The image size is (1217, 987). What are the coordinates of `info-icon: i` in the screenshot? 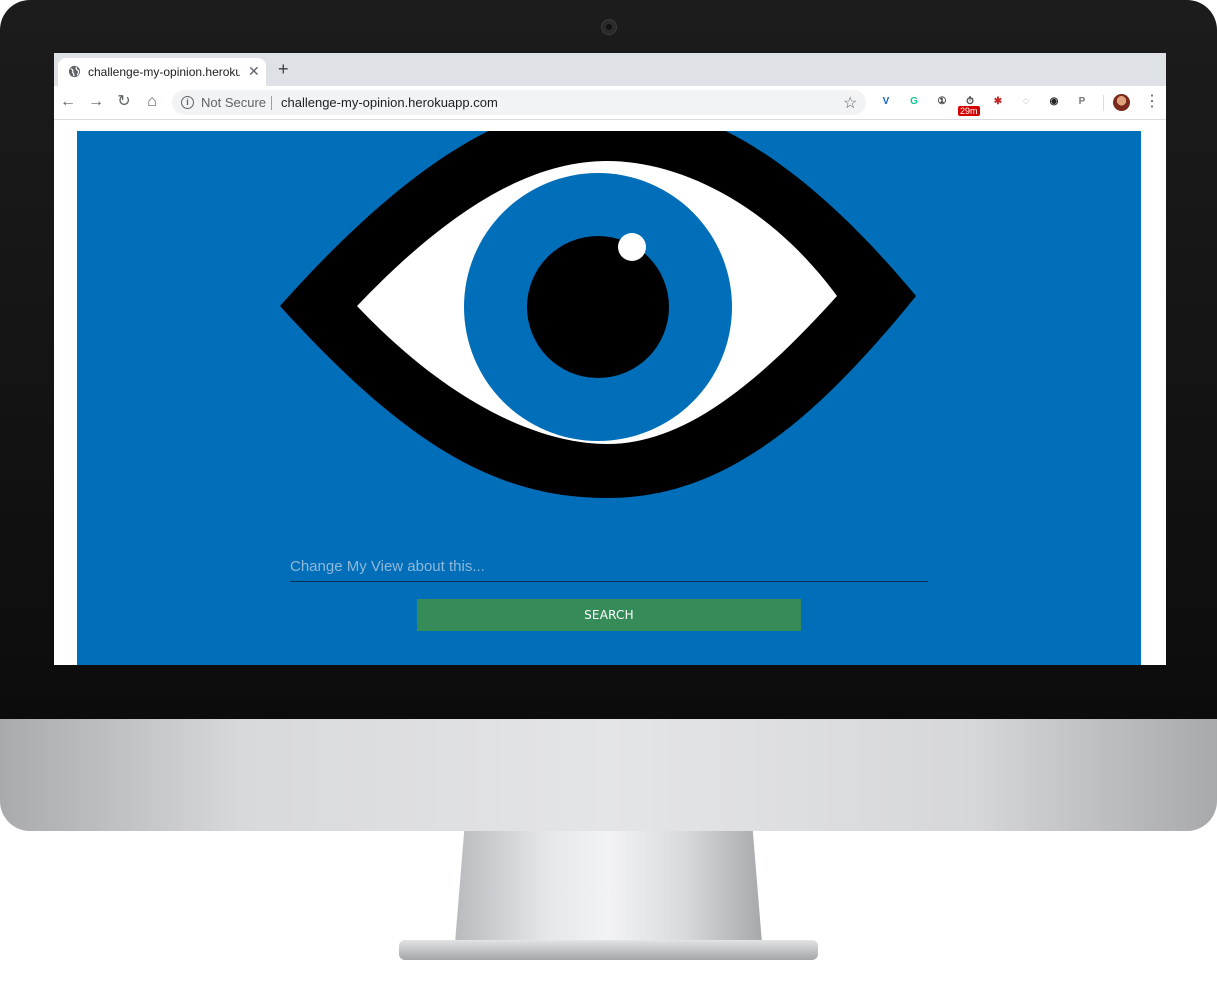 It's located at (187, 102).